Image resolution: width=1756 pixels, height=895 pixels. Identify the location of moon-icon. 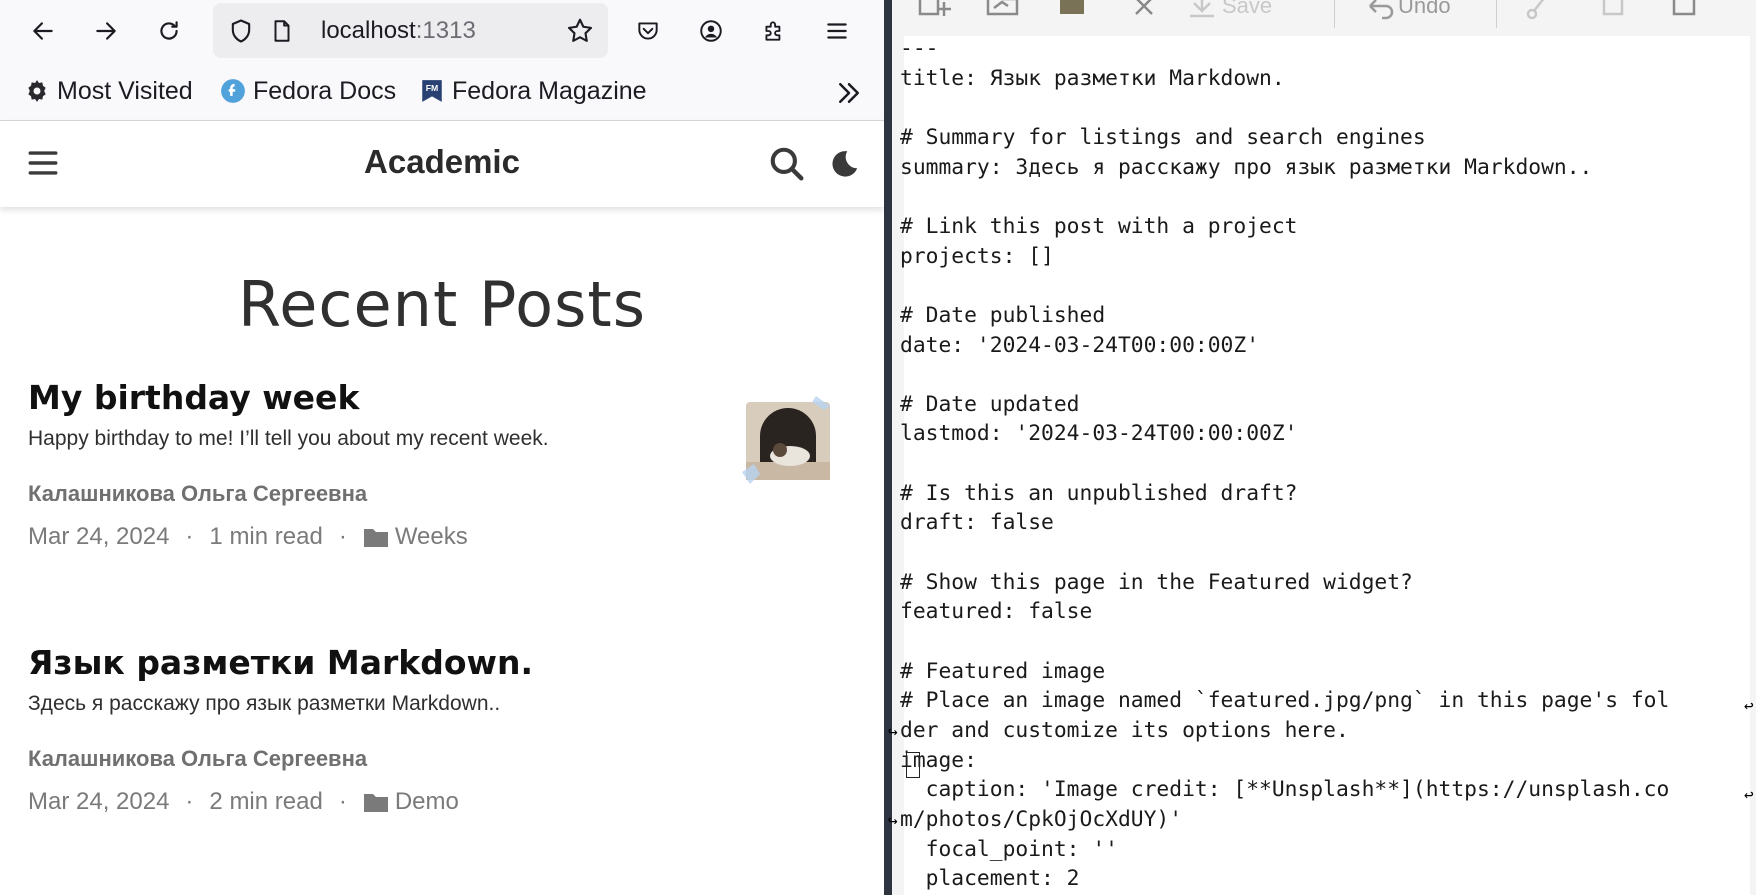
(843, 164).